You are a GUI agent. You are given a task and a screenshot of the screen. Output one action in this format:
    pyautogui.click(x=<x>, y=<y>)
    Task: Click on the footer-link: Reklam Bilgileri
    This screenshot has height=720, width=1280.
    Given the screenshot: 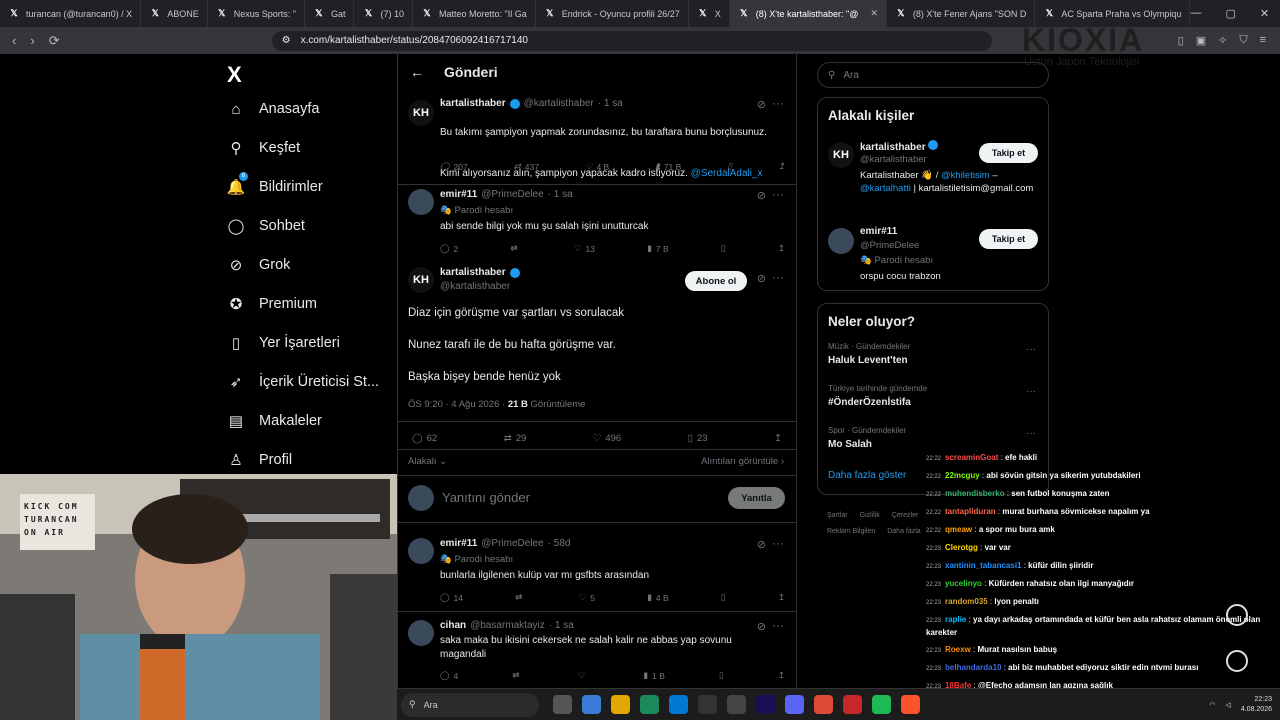 What is the action you would take?
    pyautogui.click(x=851, y=532)
    